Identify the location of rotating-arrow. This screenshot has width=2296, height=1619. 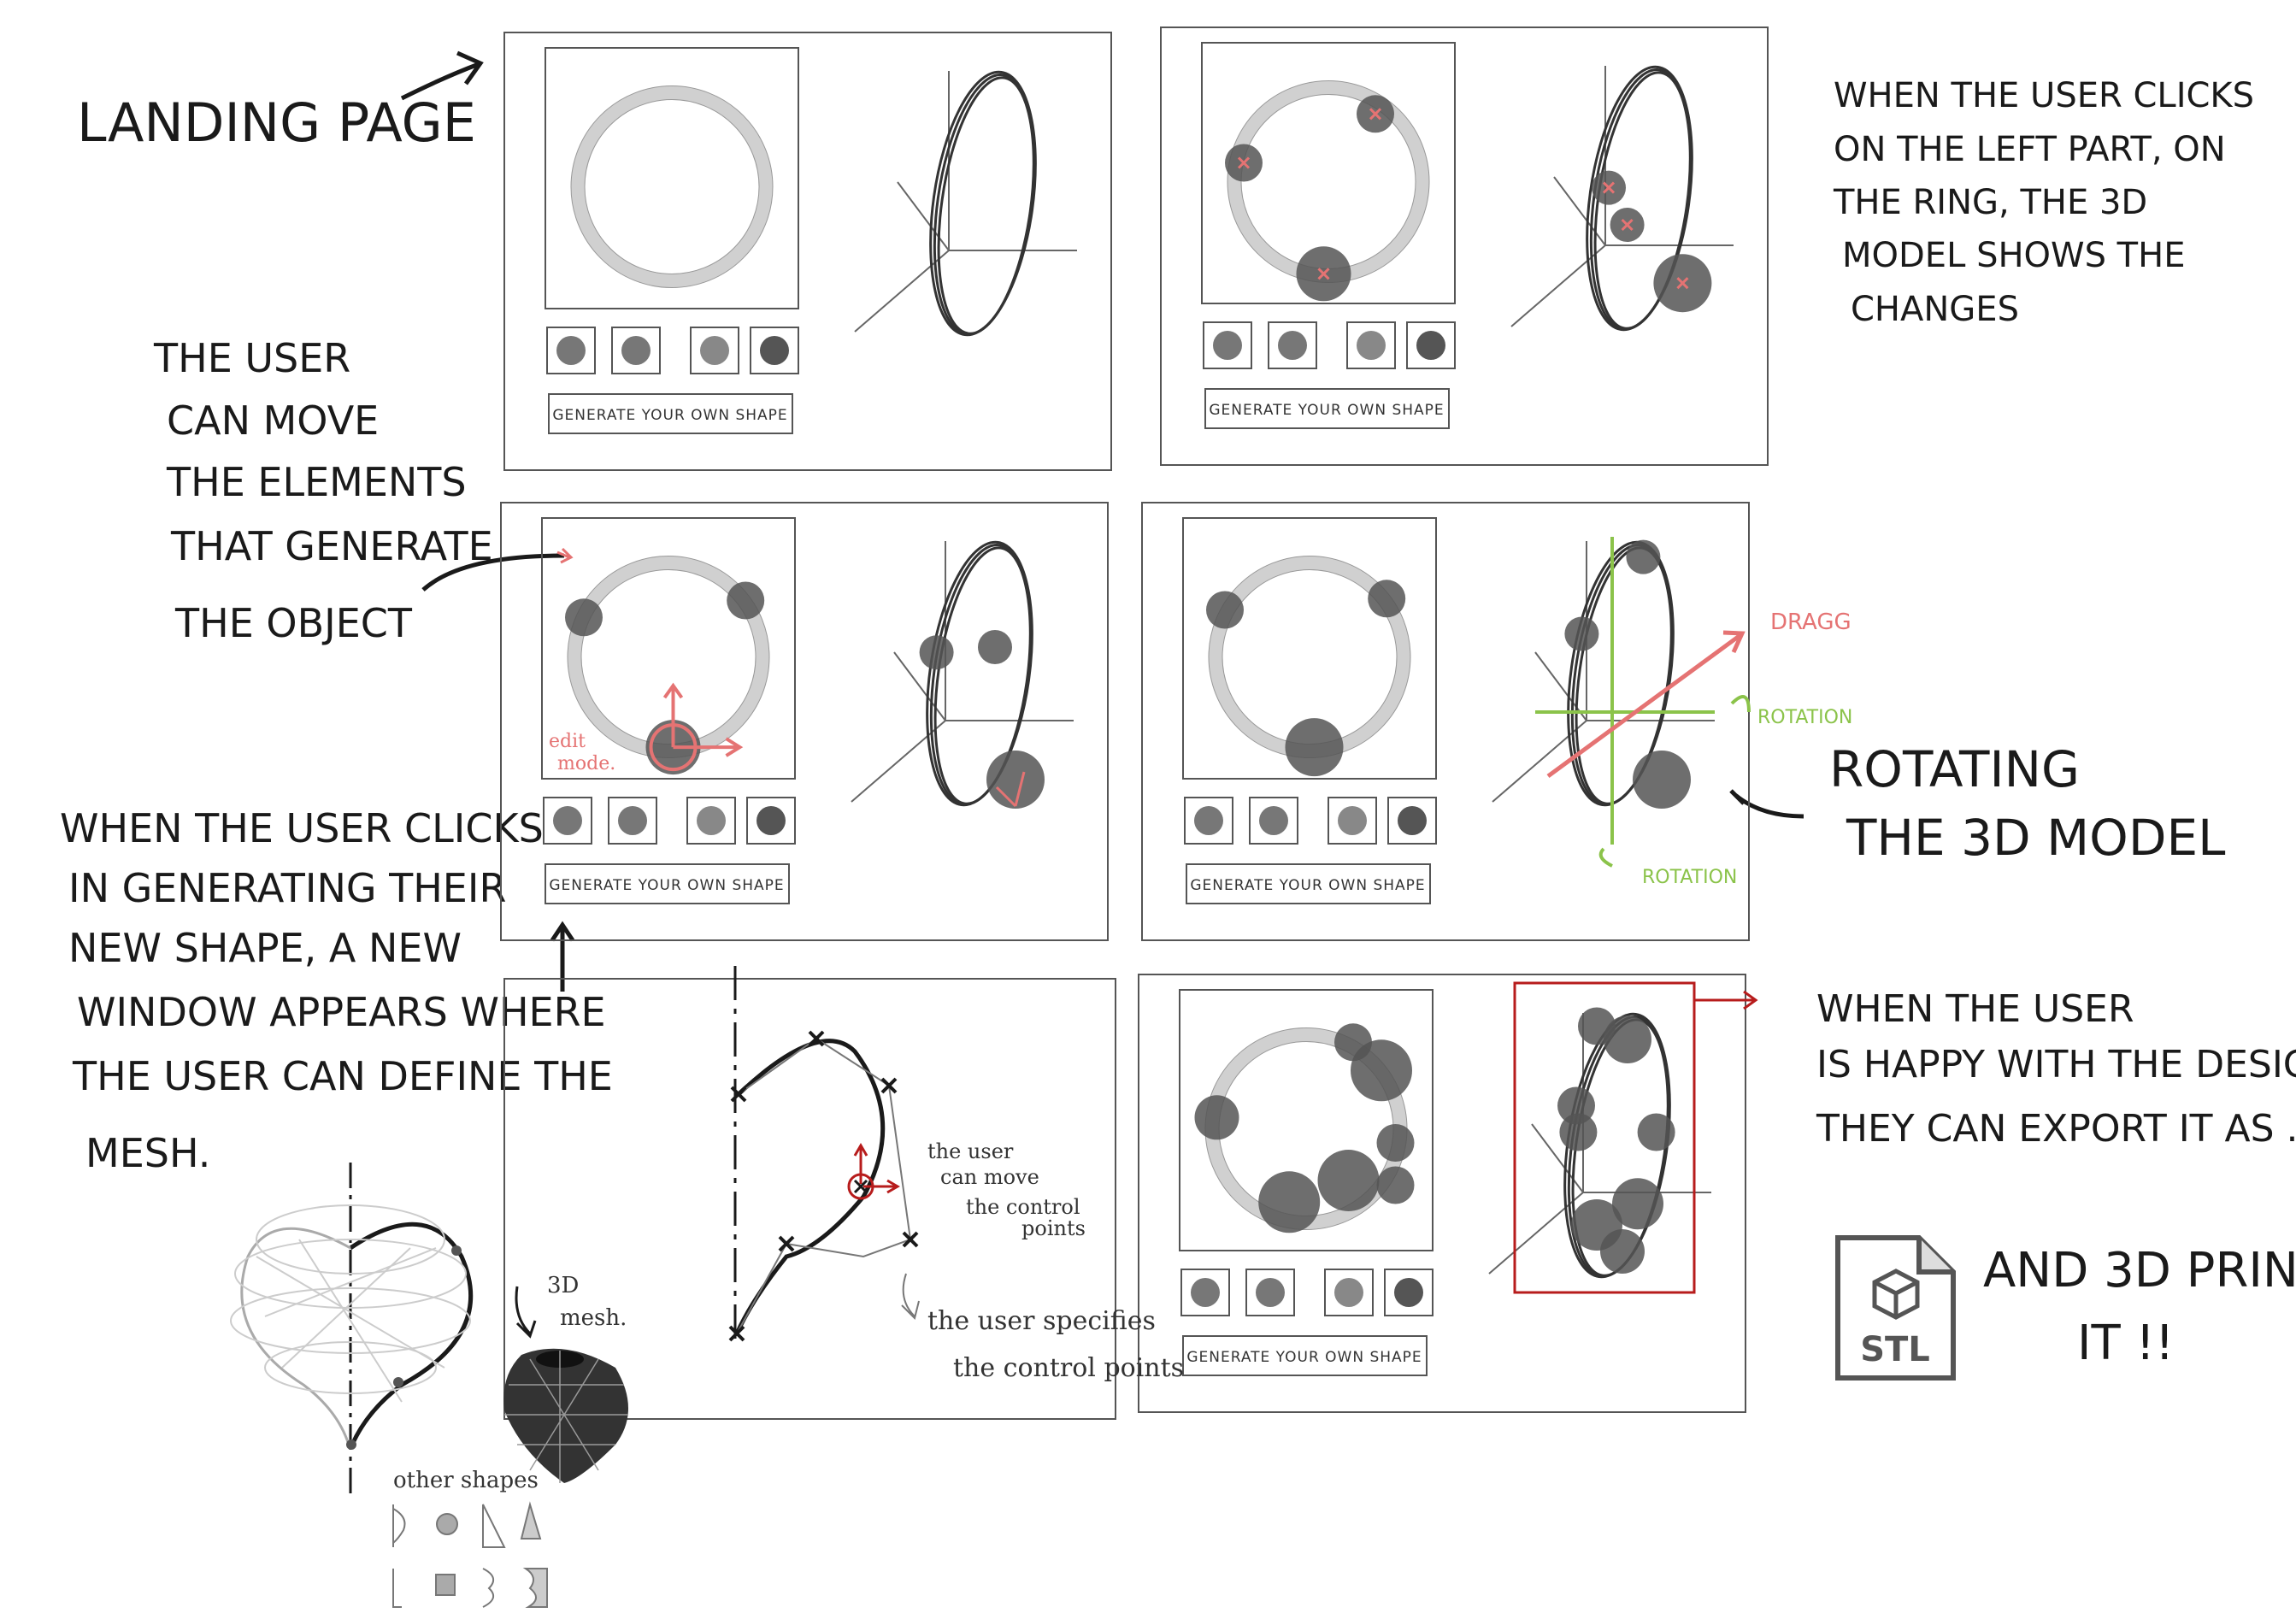
(1766, 804).